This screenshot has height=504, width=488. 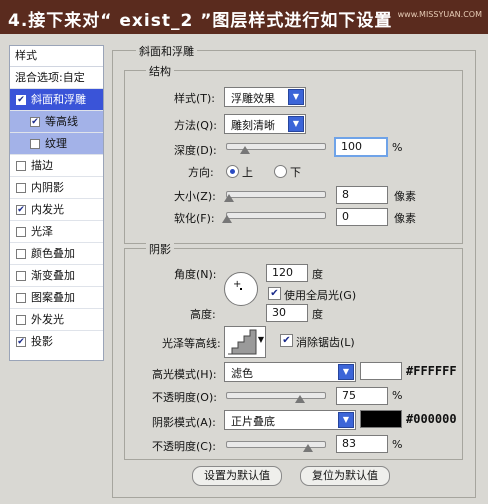 What do you see at coordinates (47, 187) in the screenshot?
I see `style-item-label: 内阴影` at bounding box center [47, 187].